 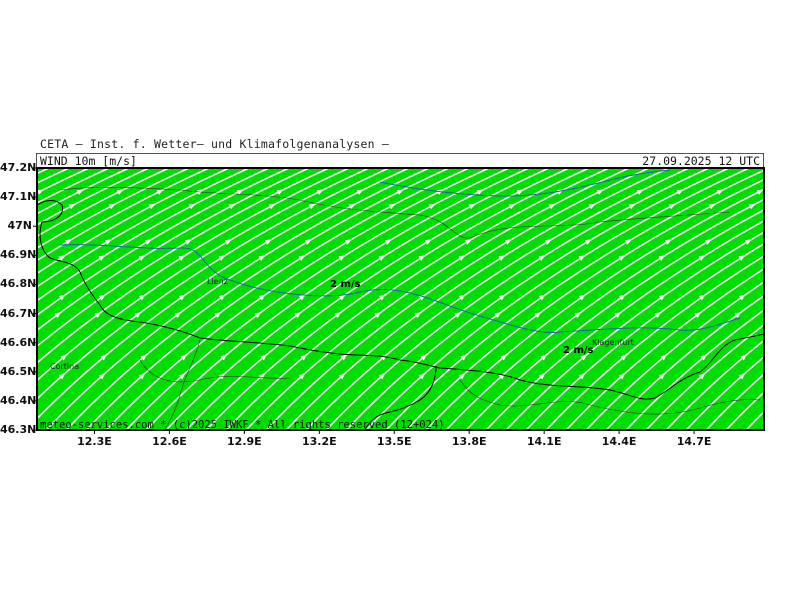 What do you see at coordinates (544, 441) in the screenshot?
I see `lon-tick-label: 14.1E` at bounding box center [544, 441].